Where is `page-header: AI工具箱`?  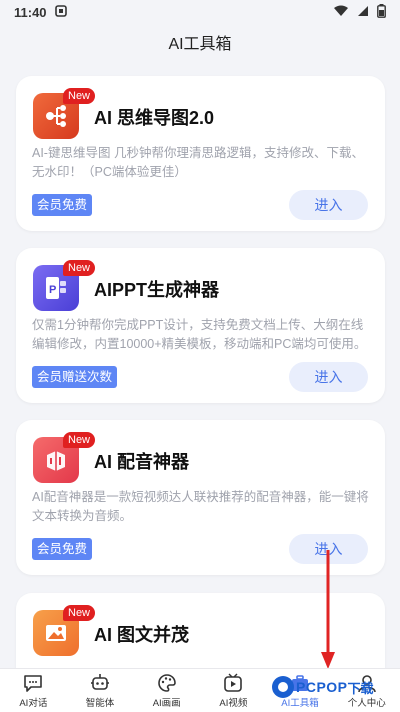
page-header: AI工具箱 is located at coordinates (200, 42).